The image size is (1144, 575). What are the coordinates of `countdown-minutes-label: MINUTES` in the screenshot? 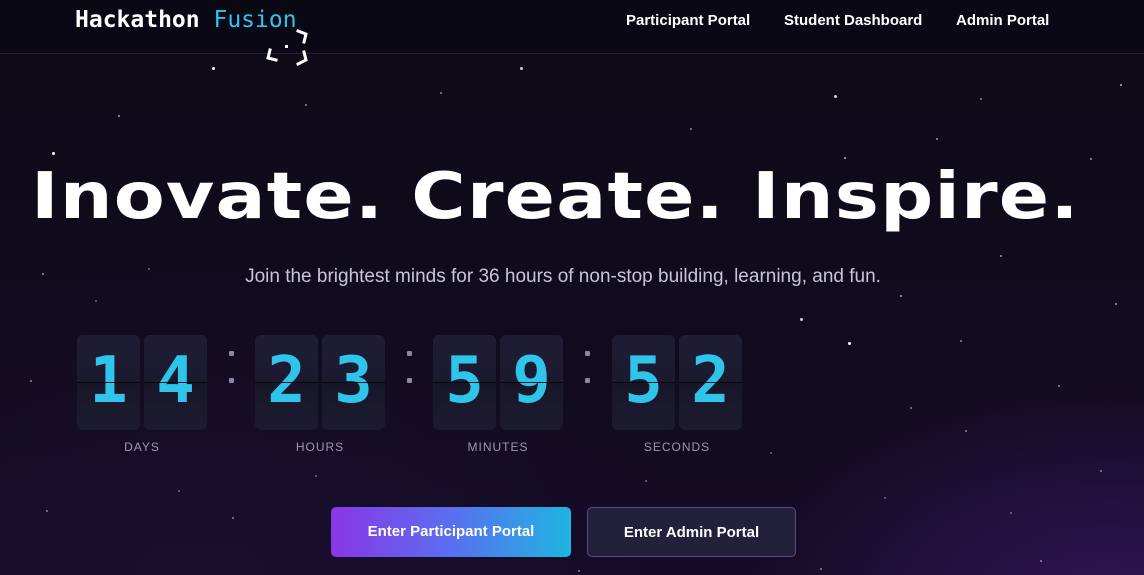 It's located at (498, 447).